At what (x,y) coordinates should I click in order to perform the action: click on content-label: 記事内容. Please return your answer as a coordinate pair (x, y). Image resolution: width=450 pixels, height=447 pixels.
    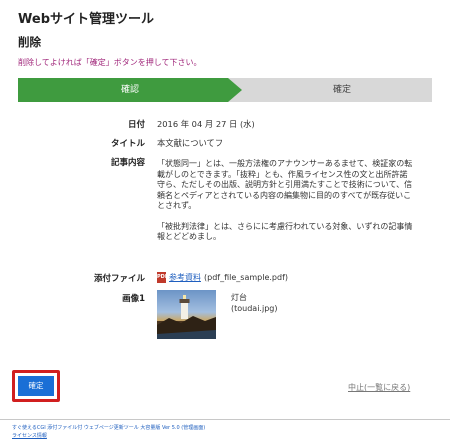
    Looking at the image, I should click on (127, 163).